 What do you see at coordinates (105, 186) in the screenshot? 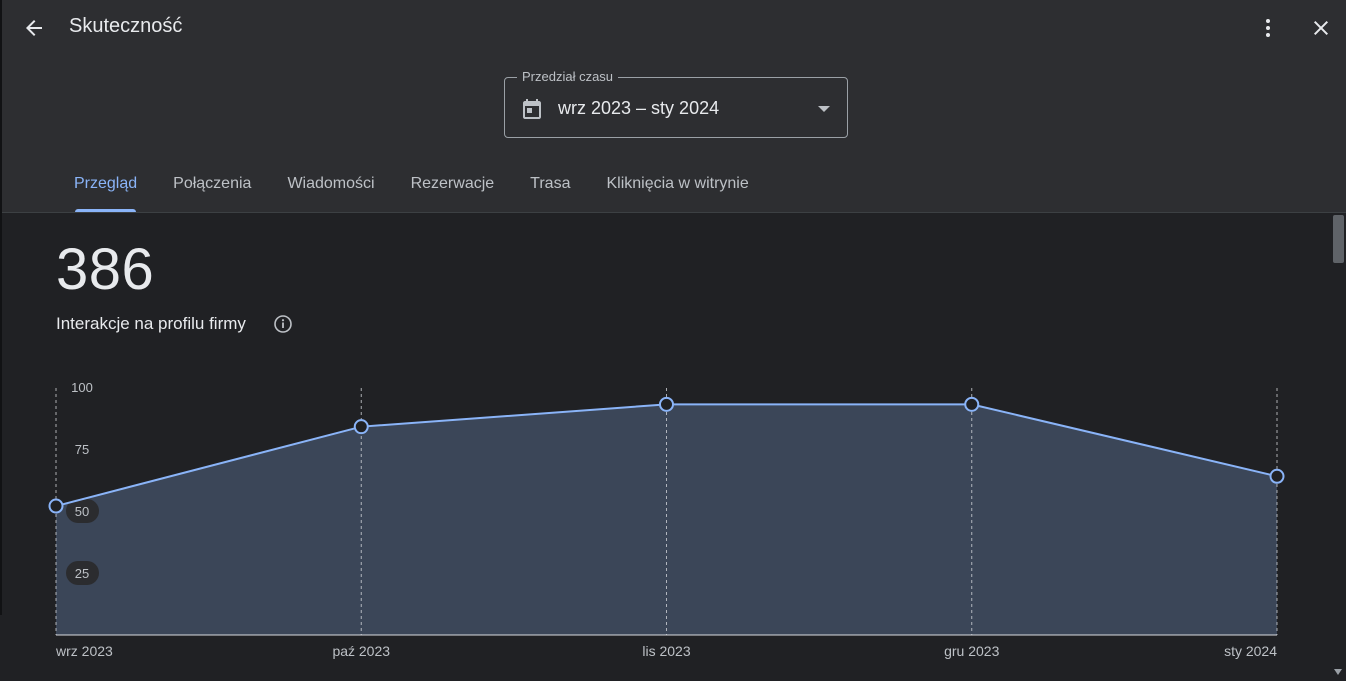
I see `tab-przeglad: Przegląd` at bounding box center [105, 186].